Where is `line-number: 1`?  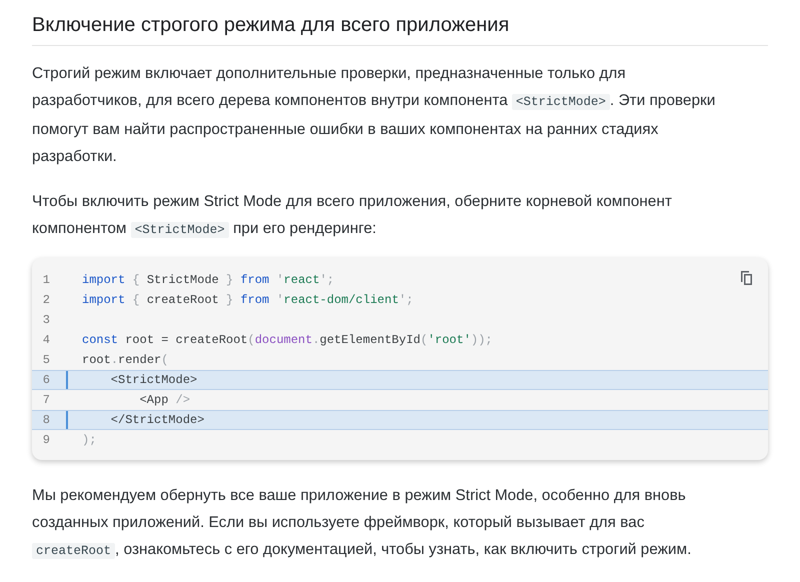 line-number: 1 is located at coordinates (46, 280).